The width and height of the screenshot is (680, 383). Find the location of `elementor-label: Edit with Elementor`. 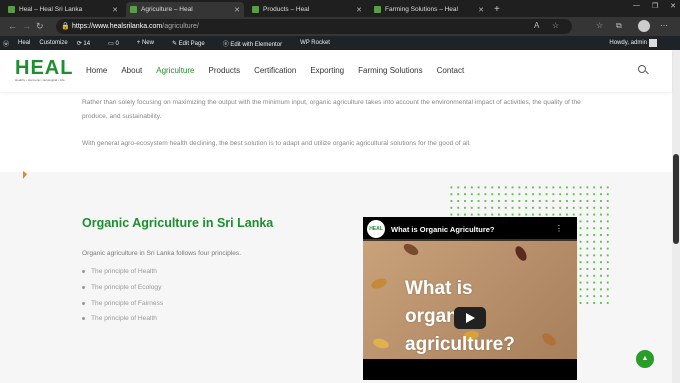

elementor-label: Edit with Elementor is located at coordinates (256, 44).